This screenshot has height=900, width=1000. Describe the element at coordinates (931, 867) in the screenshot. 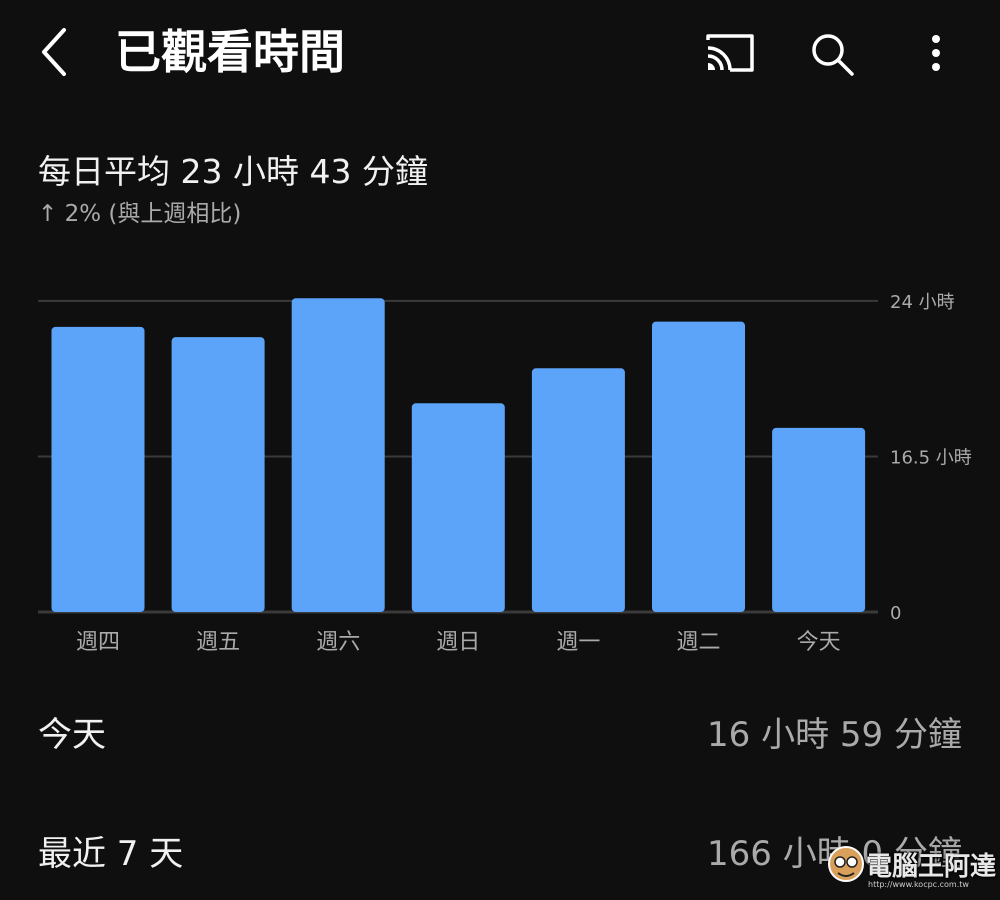

I see `watermark-text: 電腦王阿達` at that location.